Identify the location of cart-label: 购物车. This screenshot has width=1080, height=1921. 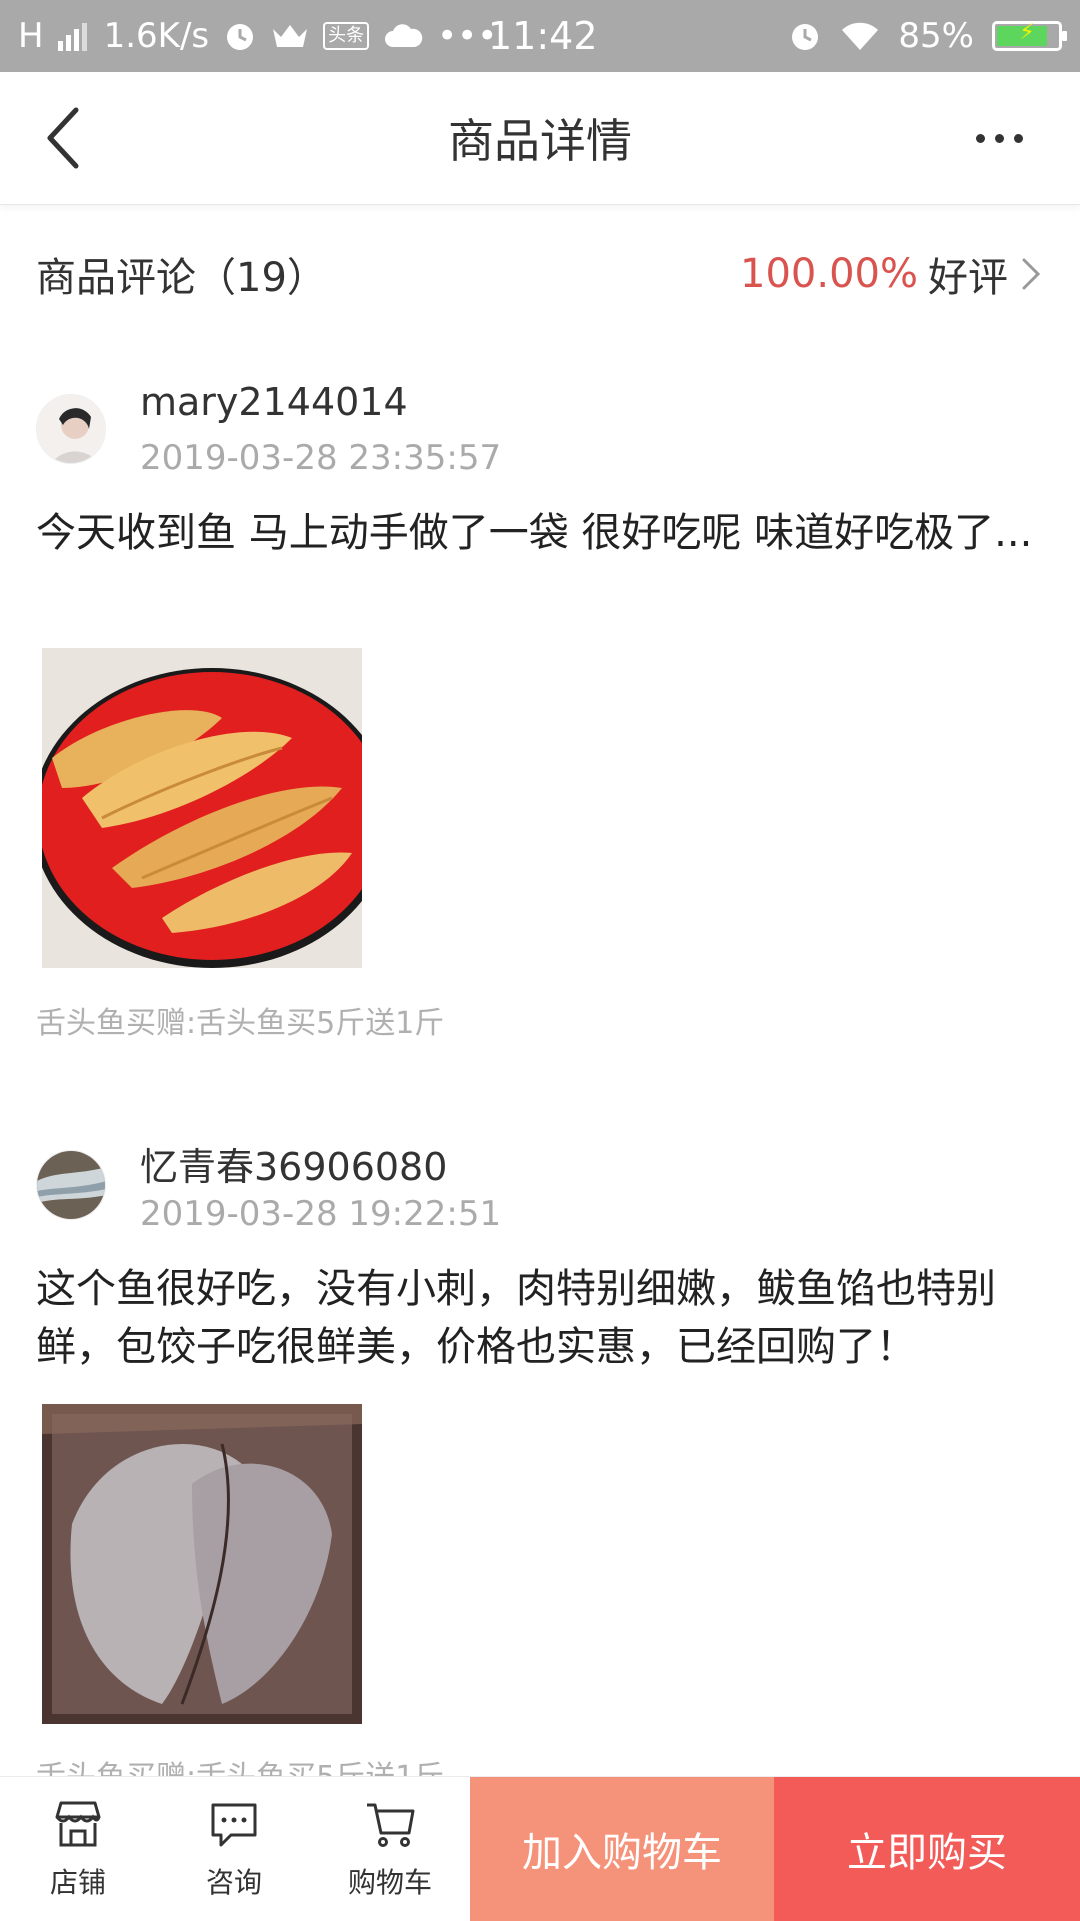
(389, 1882).